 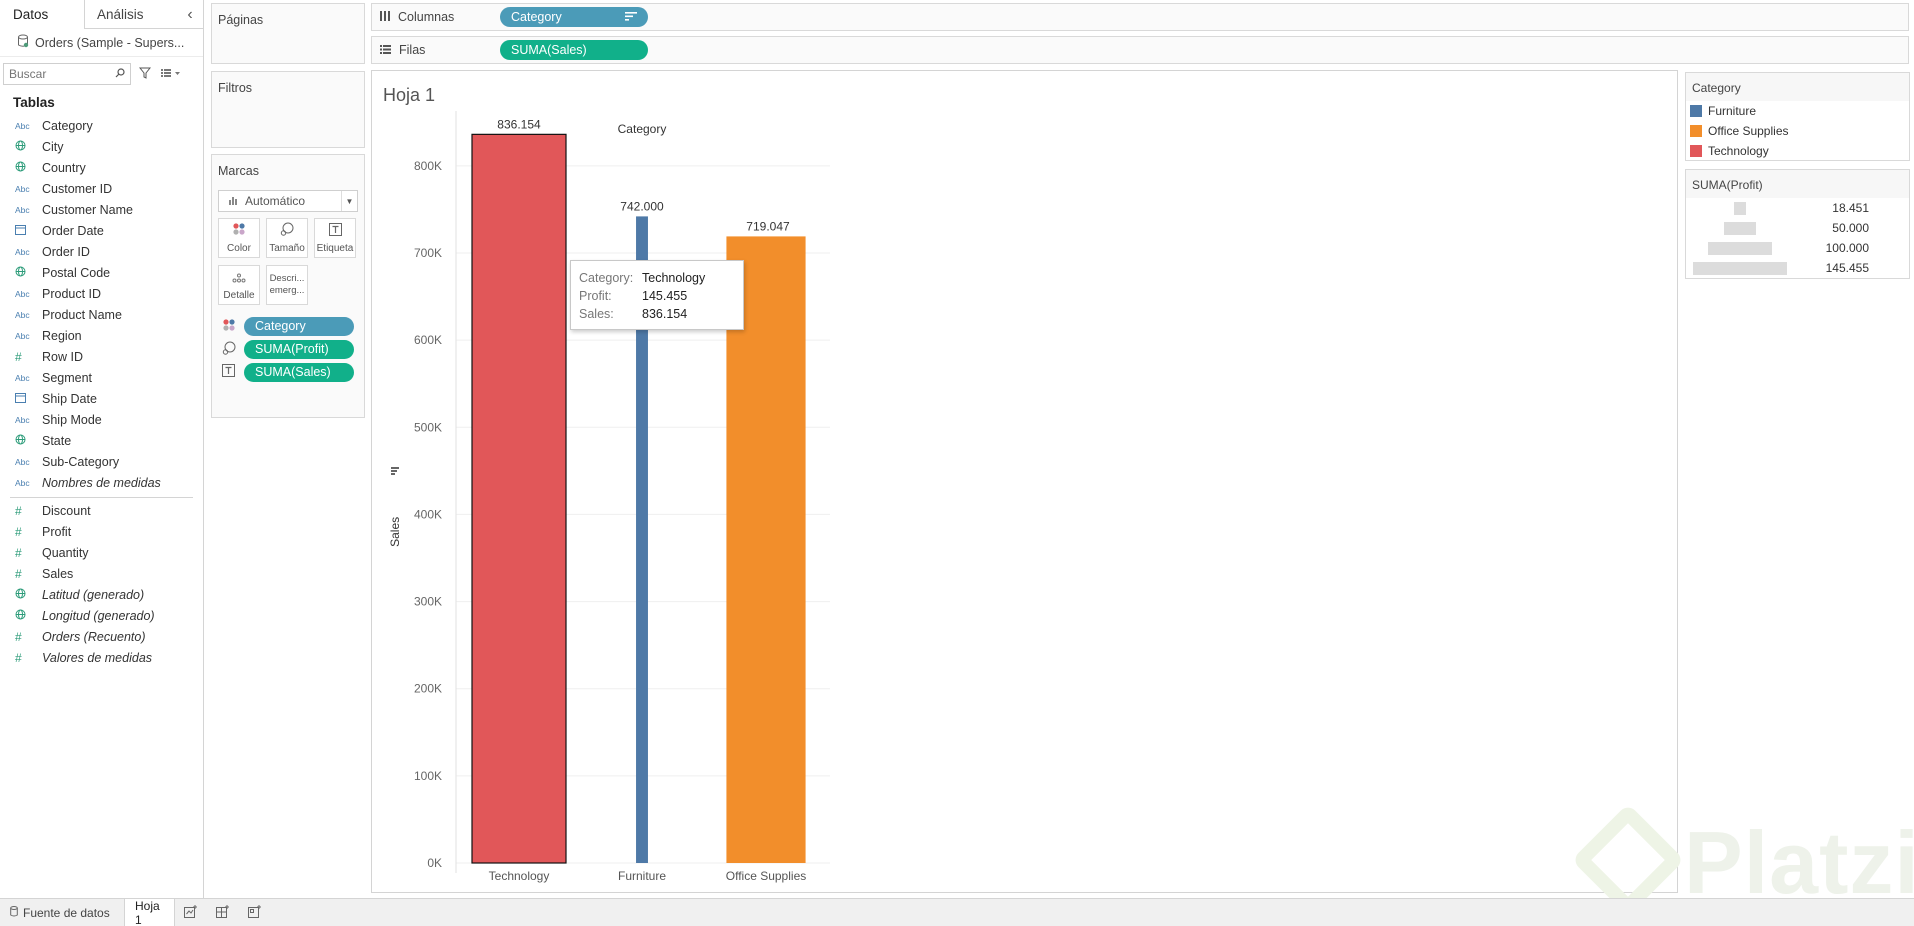 I want to click on field-item: # Valores de medidas, so click(x=101, y=657).